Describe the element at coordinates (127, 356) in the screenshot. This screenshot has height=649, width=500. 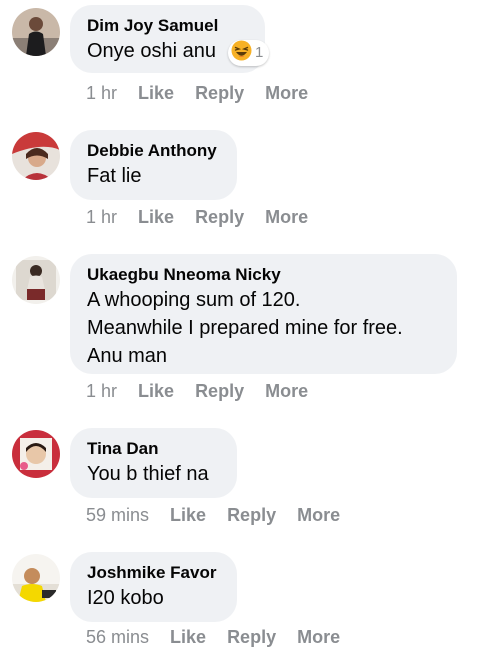
I see `comment-text-line: Anu man` at that location.